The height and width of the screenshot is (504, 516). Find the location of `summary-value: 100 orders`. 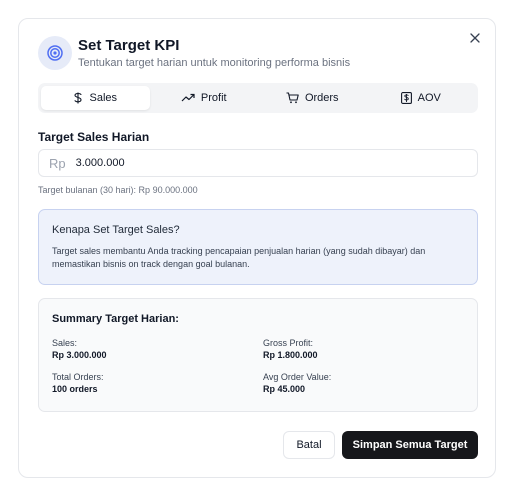

summary-value: 100 orders is located at coordinates (75, 389).